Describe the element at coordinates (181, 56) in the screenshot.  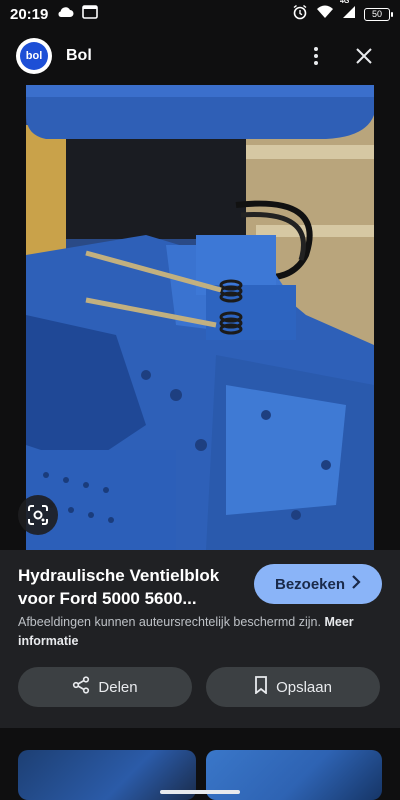
I see `site-name: Bol` at that location.